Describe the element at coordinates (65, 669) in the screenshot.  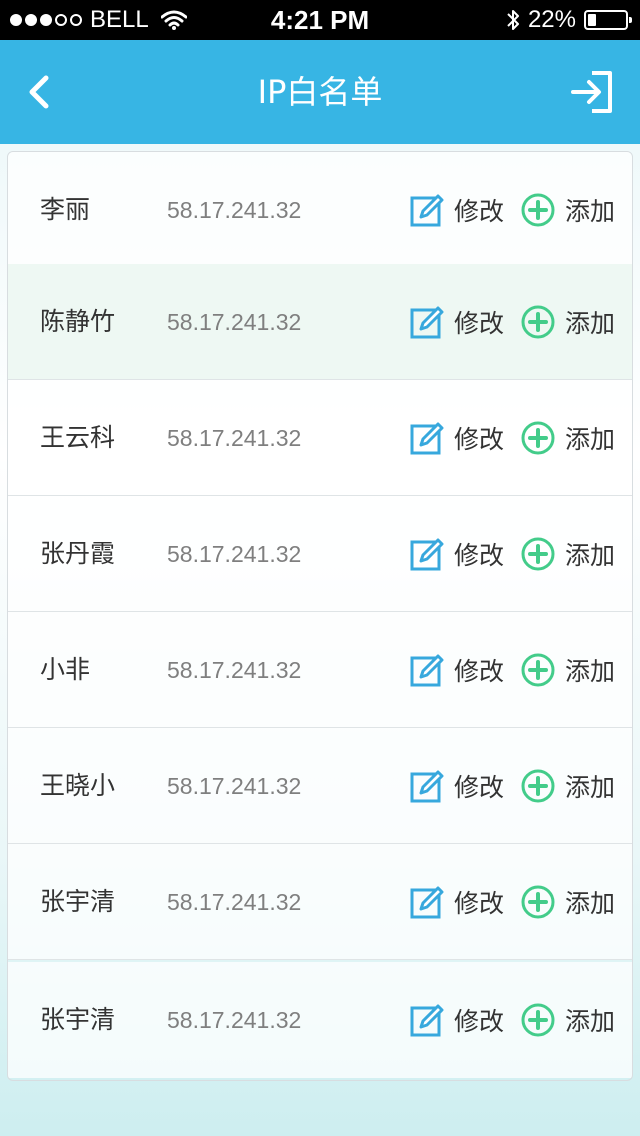
I see `user-name: 小非` at that location.